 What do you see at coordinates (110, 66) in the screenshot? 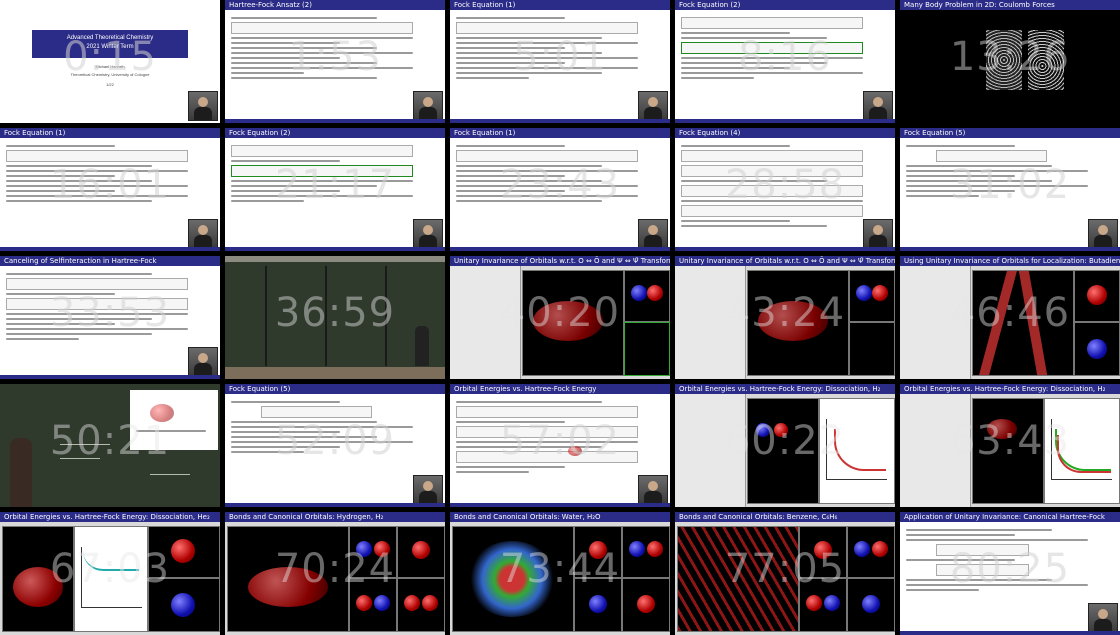
I see `author: Michael Hanrath` at bounding box center [110, 66].